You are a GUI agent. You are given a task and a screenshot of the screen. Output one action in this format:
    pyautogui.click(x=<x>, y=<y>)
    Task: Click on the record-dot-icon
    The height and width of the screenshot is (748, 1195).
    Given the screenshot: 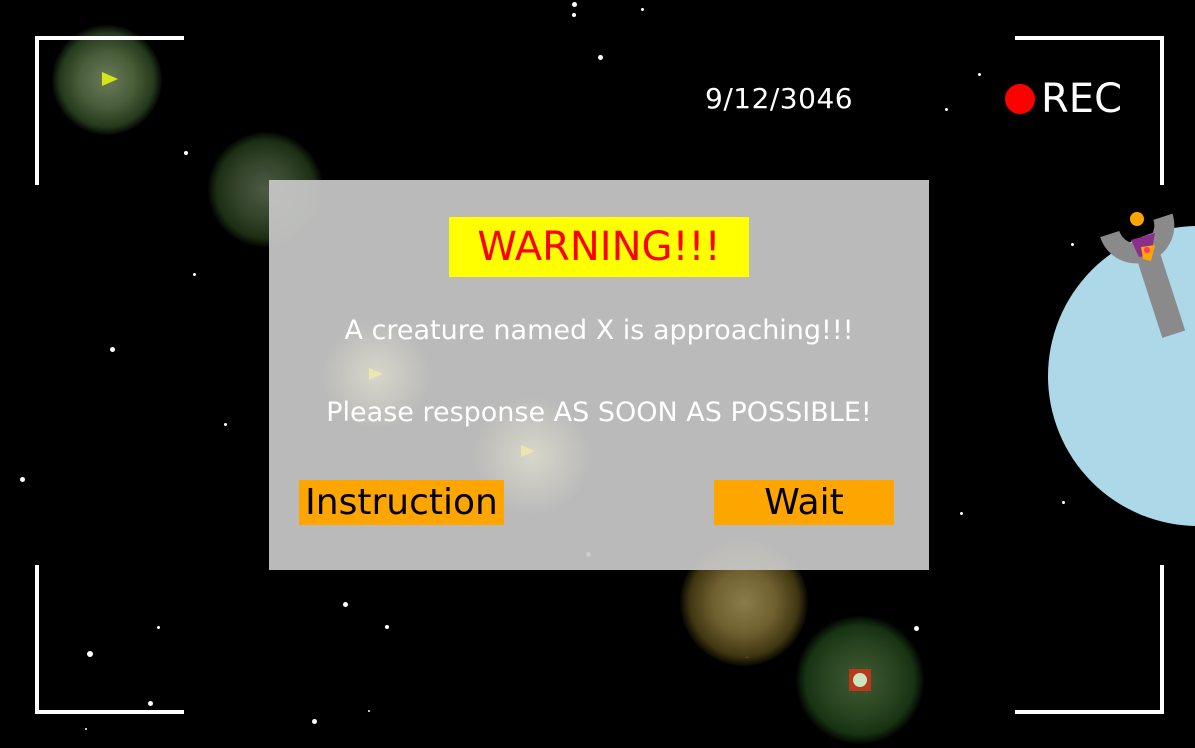 What is the action you would take?
    pyautogui.click(x=1020, y=99)
    